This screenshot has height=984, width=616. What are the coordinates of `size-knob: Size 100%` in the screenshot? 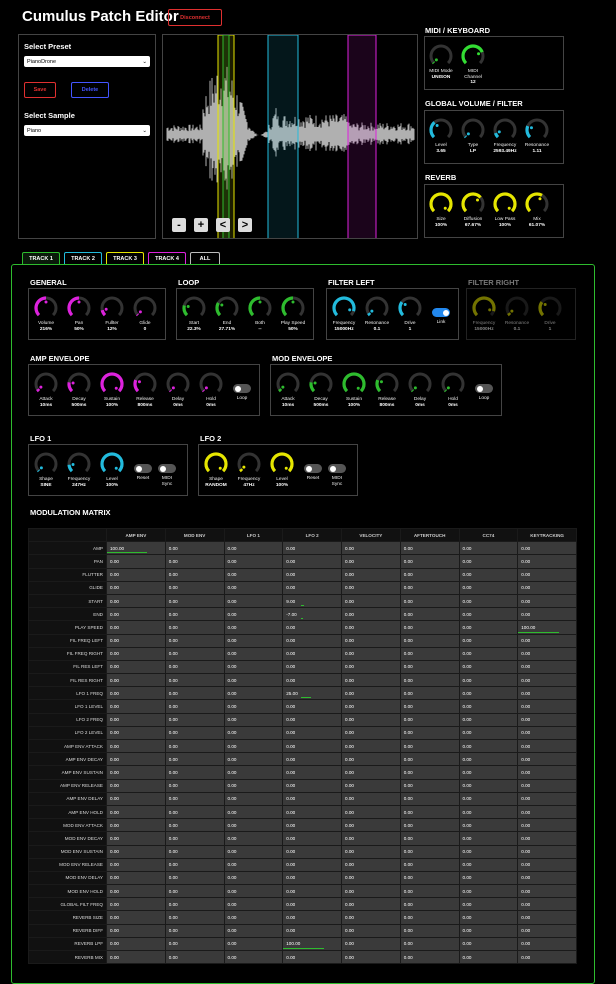 It's located at (441, 209).